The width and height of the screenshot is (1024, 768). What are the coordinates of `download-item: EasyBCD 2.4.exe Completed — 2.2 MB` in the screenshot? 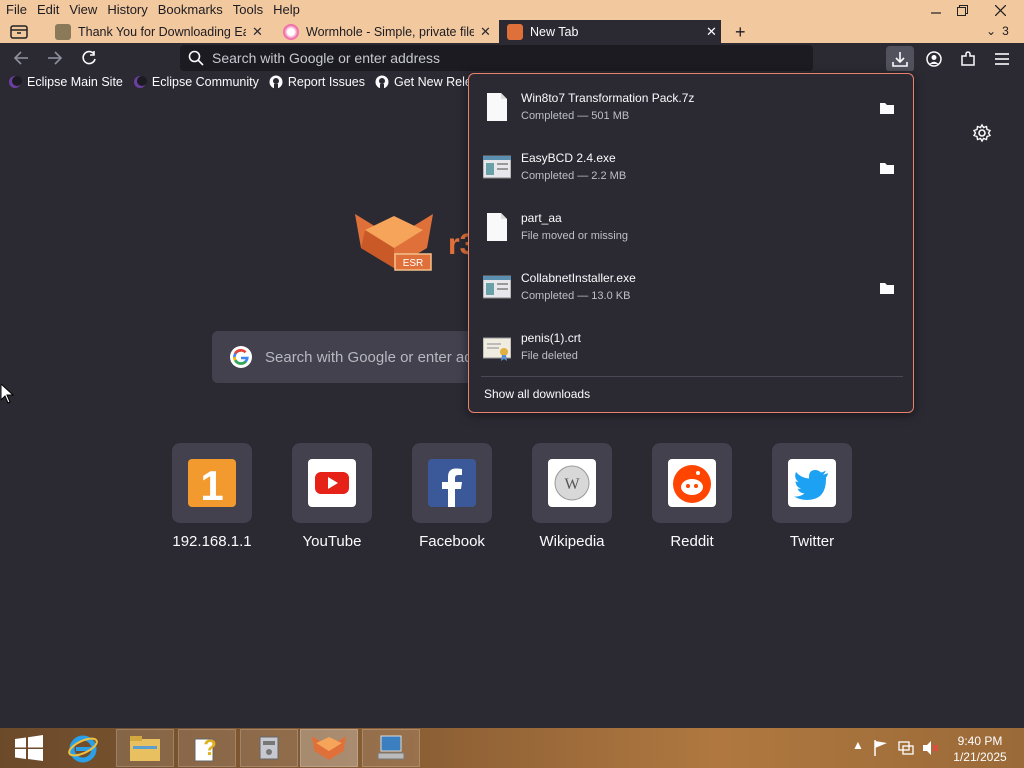 It's located at (691, 166).